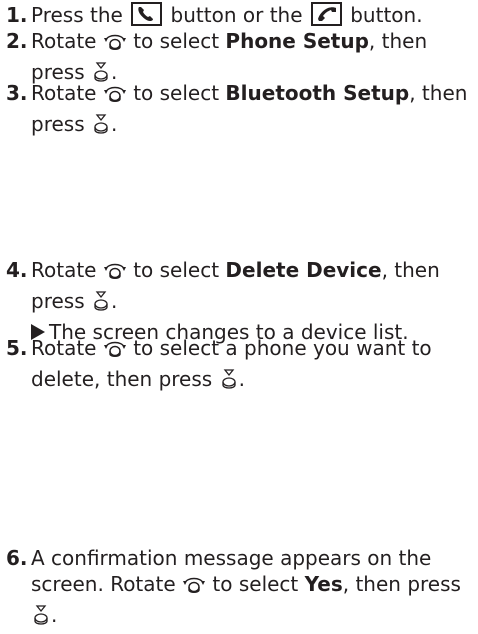  What do you see at coordinates (386, 15) in the screenshot?
I see `step-text: button.` at bounding box center [386, 15].